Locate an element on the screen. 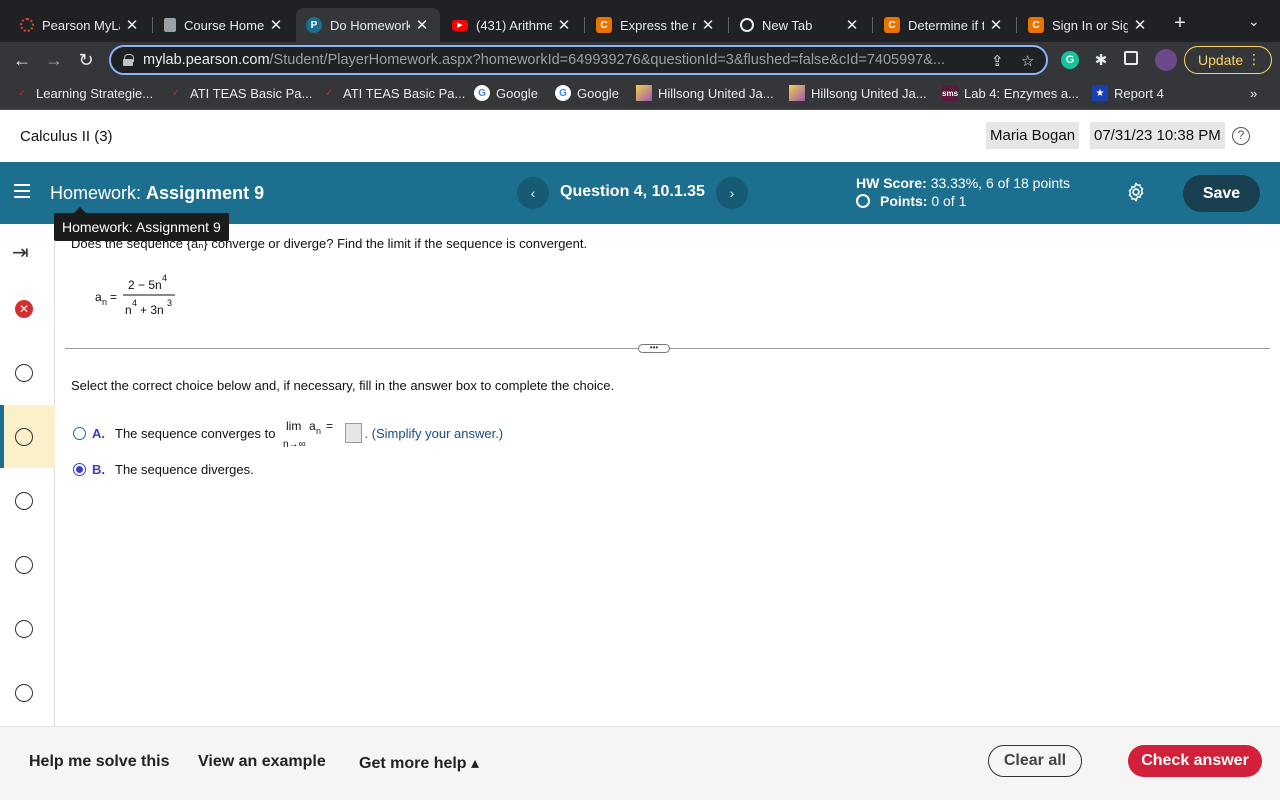 This screenshot has height=800, width=1280. resize-handle-icon: ••• is located at coordinates (654, 348).